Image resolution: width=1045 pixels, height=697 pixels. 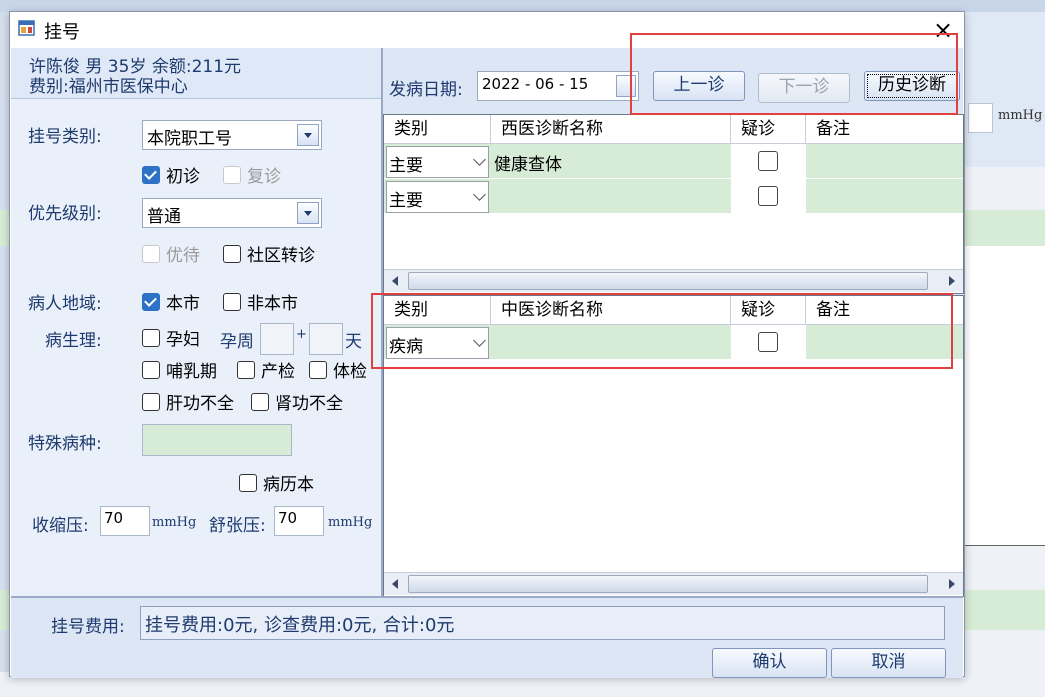 What do you see at coordinates (299, 521) in the screenshot?
I see `diastolic-input: 70` at bounding box center [299, 521].